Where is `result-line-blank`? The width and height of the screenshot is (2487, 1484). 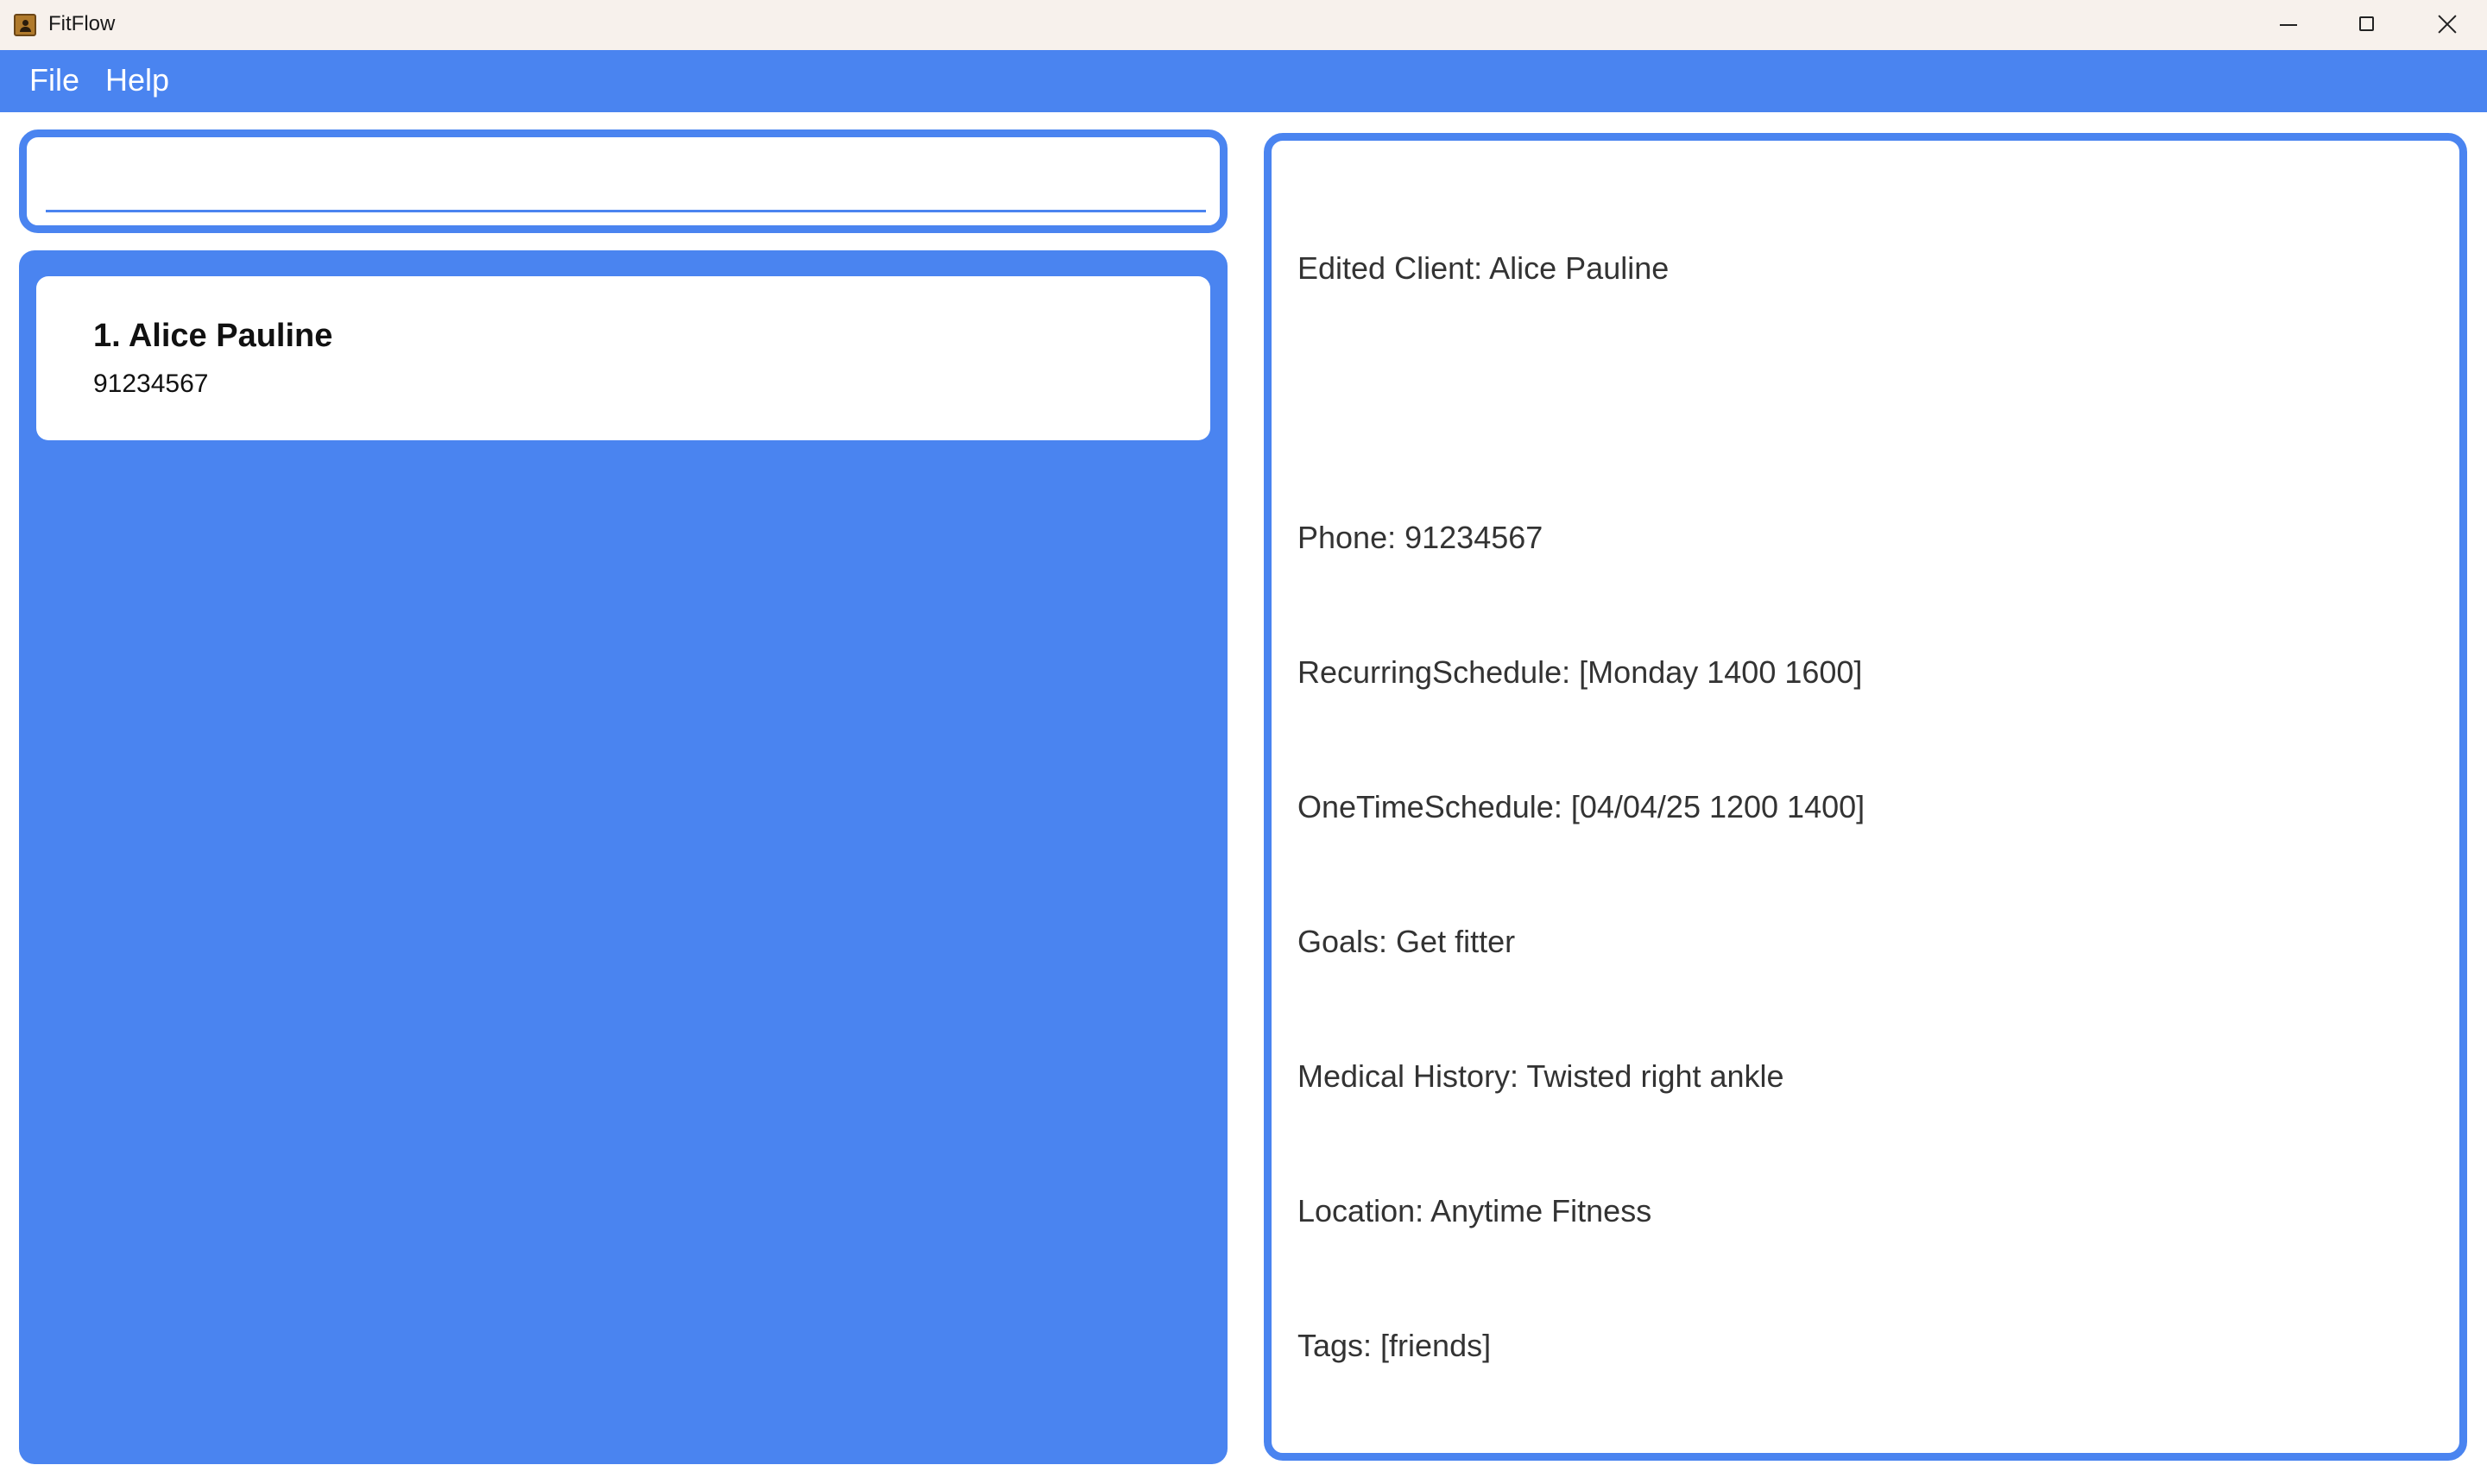 result-line-blank is located at coordinates (1869, 403).